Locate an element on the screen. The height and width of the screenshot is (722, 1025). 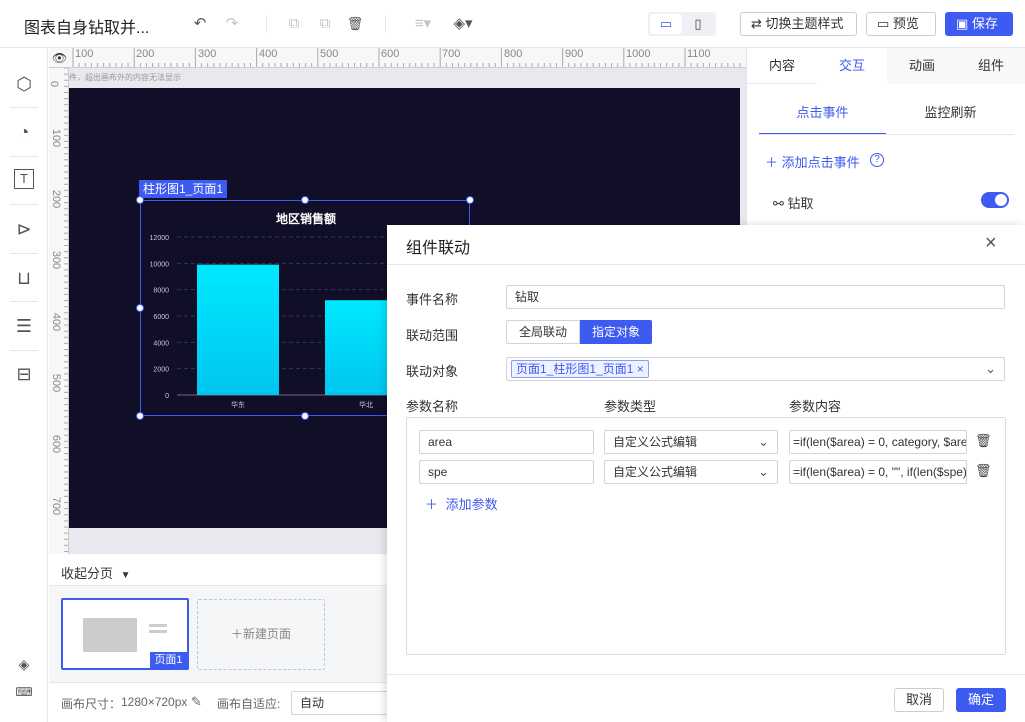
left-rail: ⬡ ◔ T ⊳ ⊔ ☰ ⊟ ◈ ⌨ is located at coordinates (24, 385).